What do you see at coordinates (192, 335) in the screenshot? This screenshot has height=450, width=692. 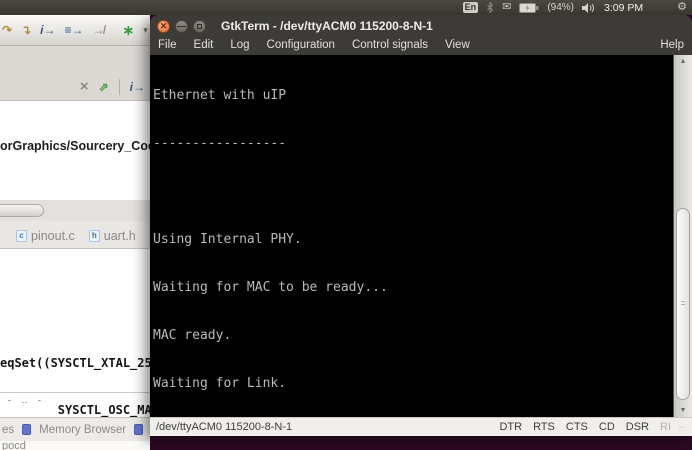 I see `terminal-line: MAC ready.` at bounding box center [192, 335].